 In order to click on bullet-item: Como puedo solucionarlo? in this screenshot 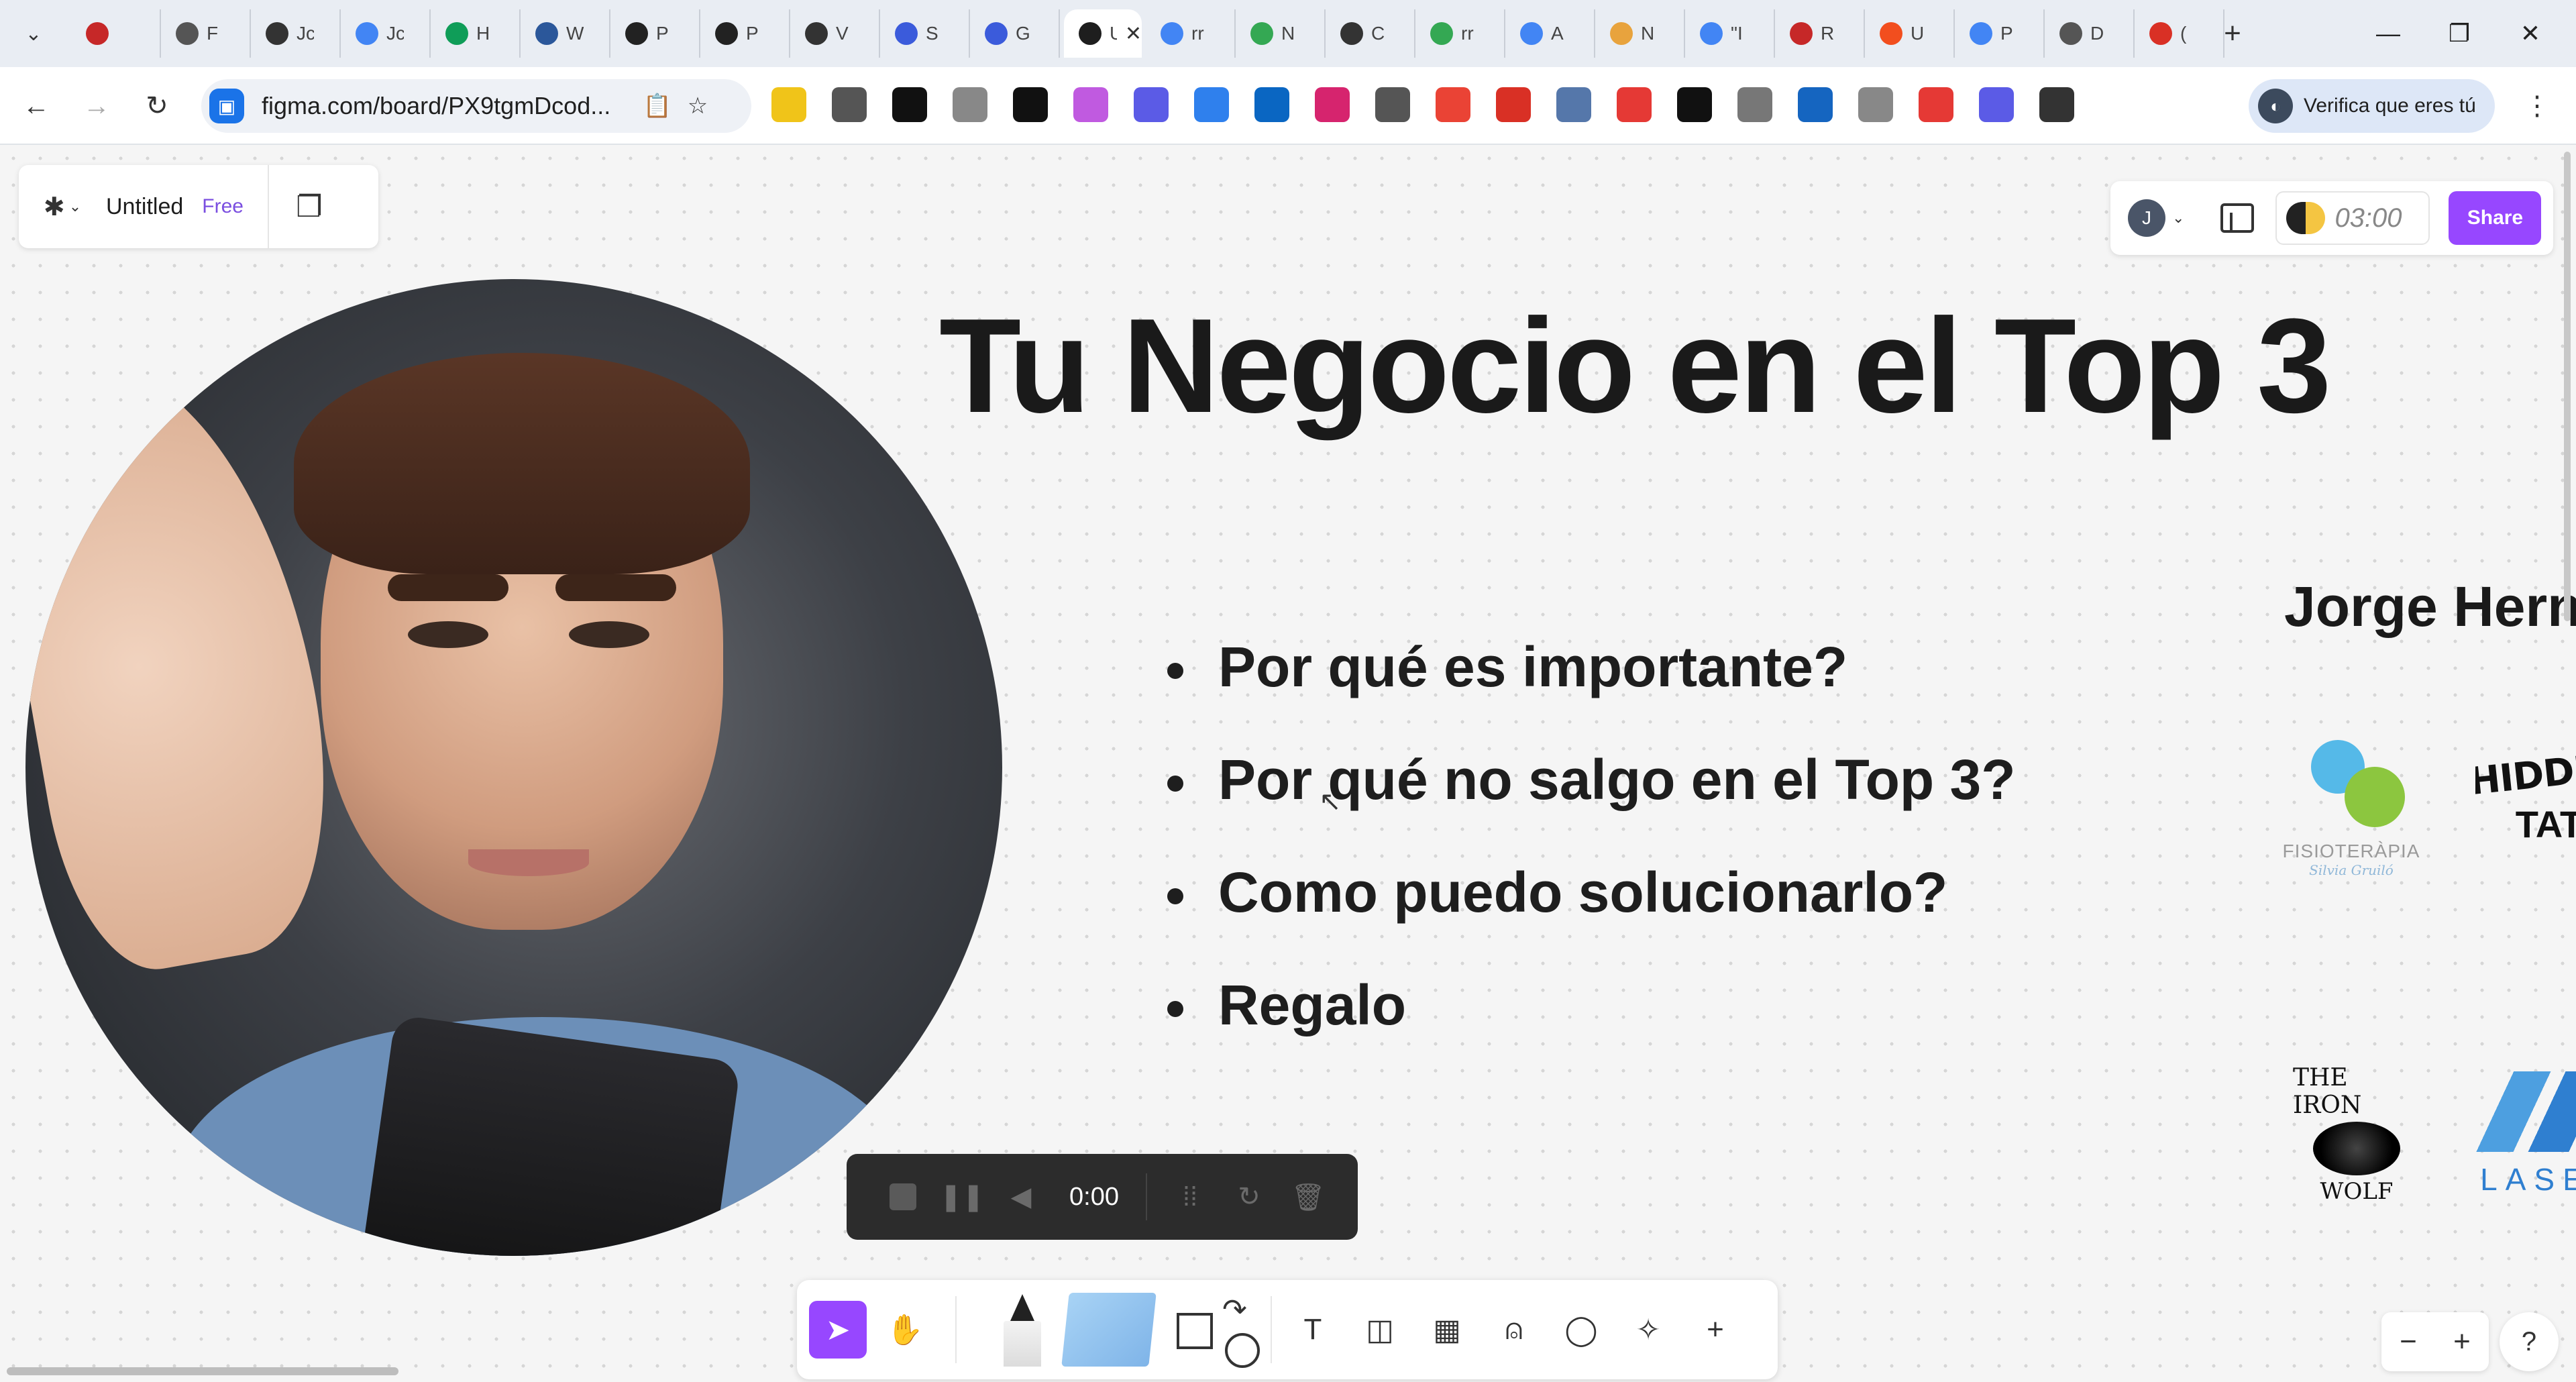, I will do `click(1591, 916)`.